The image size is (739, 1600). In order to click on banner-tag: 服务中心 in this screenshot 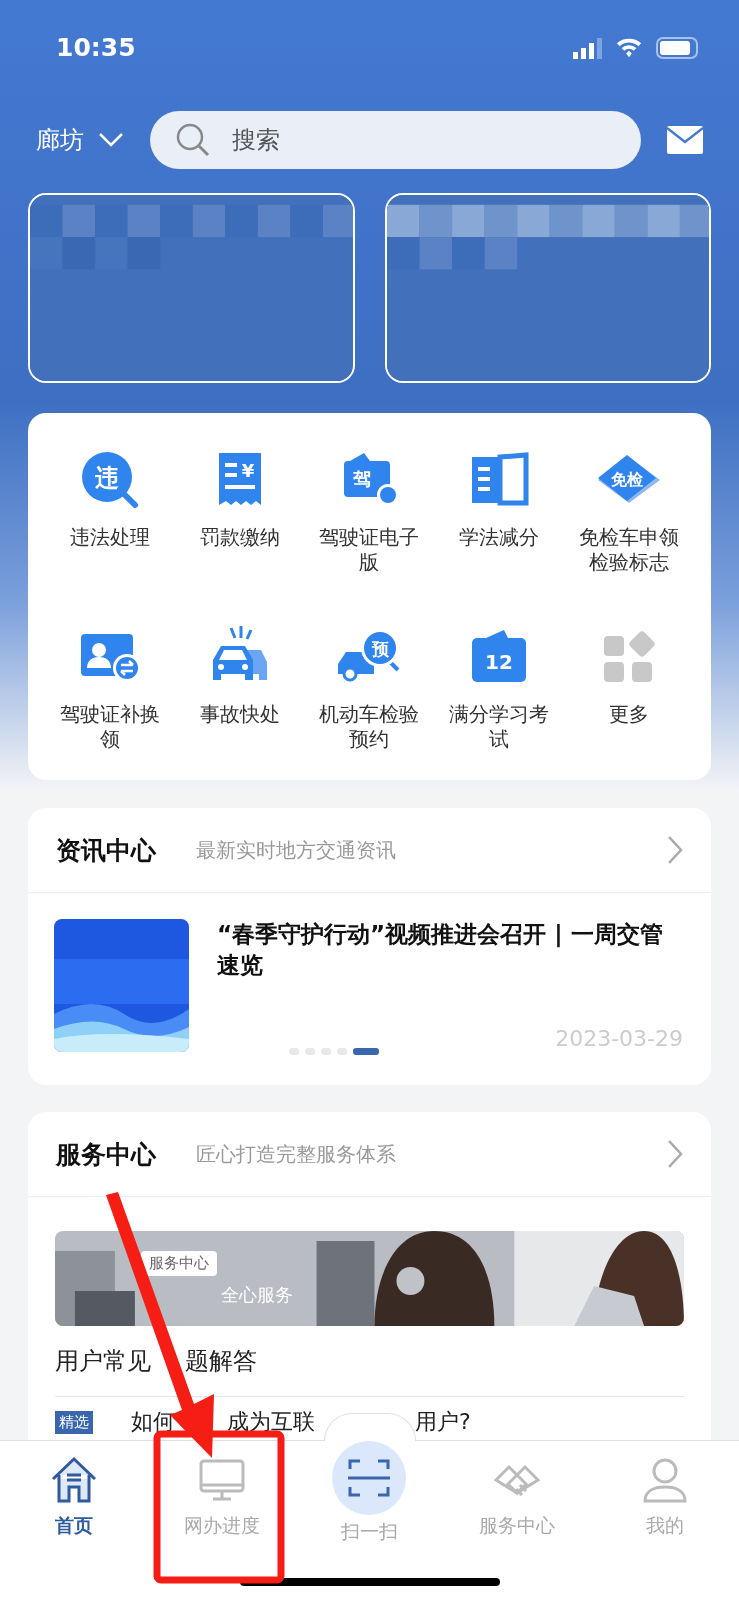, I will do `click(179, 1263)`.